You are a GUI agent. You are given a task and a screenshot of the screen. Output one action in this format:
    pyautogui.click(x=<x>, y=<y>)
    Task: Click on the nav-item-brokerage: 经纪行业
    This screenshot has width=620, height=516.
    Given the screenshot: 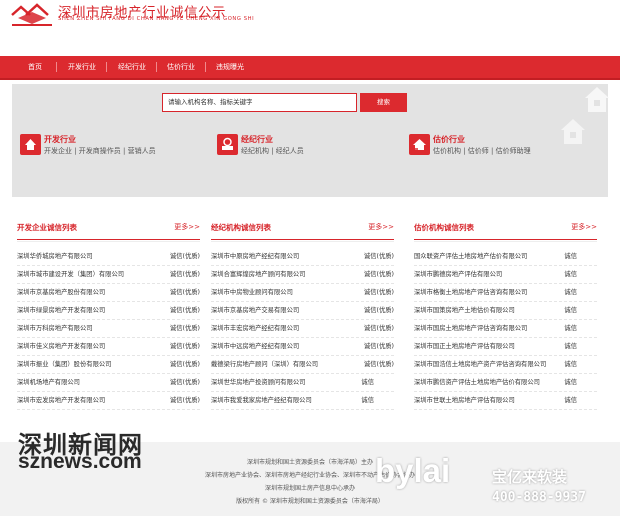 What is the action you would take?
    pyautogui.click(x=132, y=67)
    